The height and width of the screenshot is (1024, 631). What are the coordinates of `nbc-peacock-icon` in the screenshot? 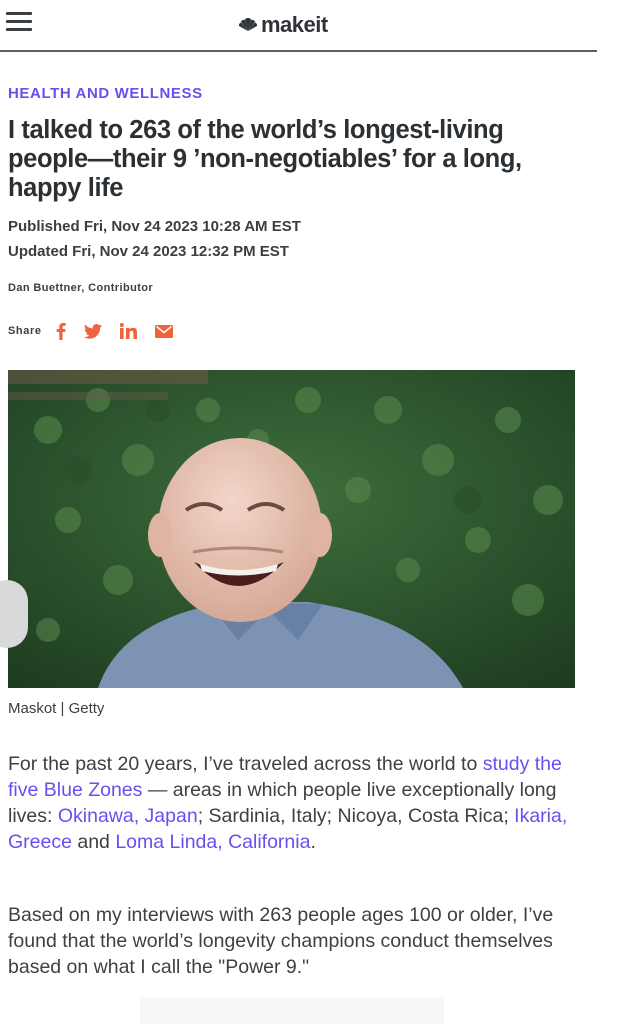 It's located at (248, 24).